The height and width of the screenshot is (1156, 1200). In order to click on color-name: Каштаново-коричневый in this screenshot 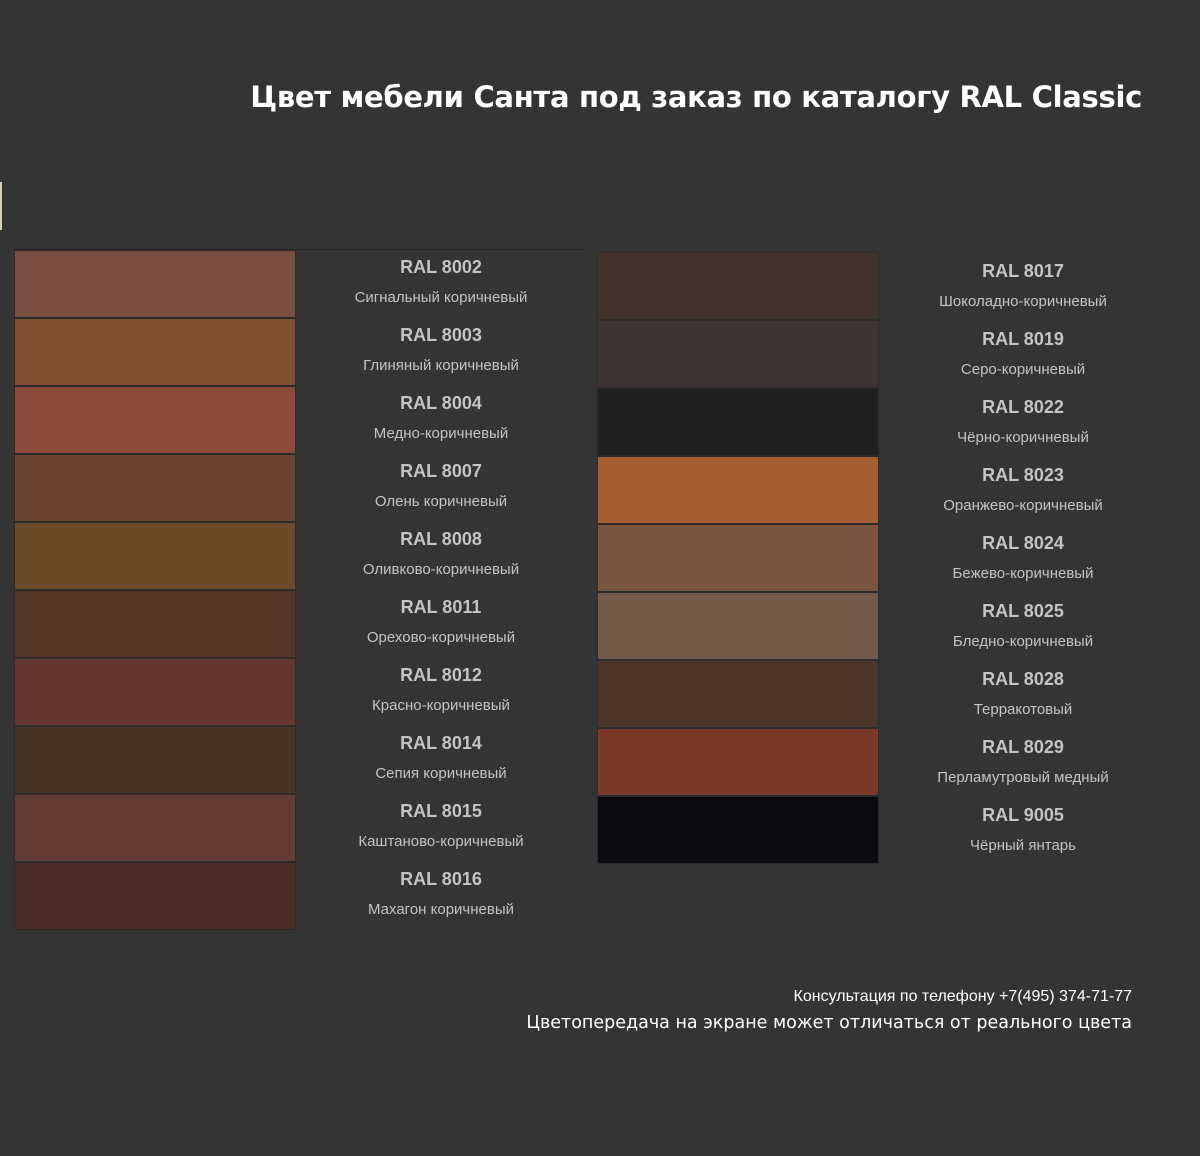, I will do `click(441, 841)`.